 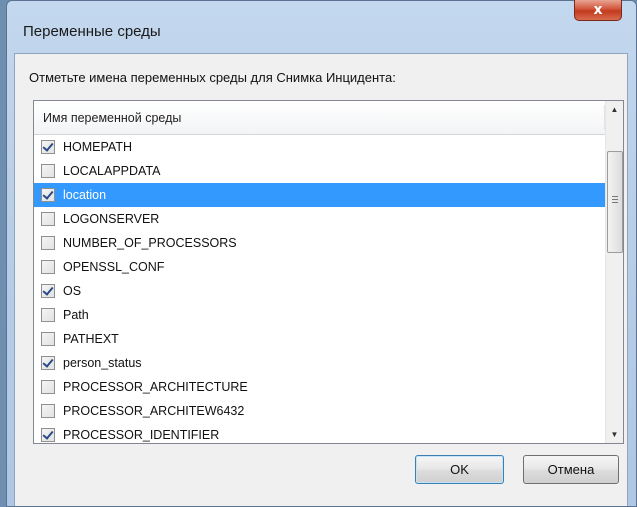 What do you see at coordinates (319, 267) in the screenshot?
I see `list-item: OPENSSL_CONF` at bounding box center [319, 267].